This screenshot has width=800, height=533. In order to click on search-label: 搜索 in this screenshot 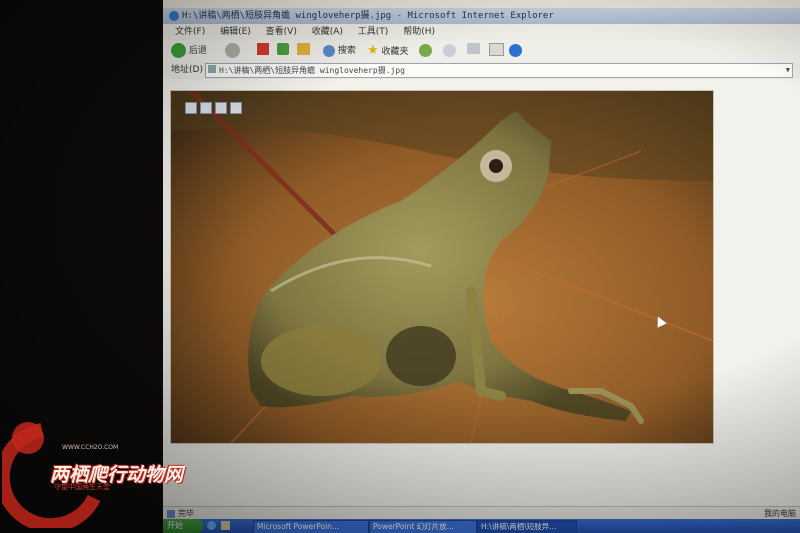, I will do `click(346, 51)`.